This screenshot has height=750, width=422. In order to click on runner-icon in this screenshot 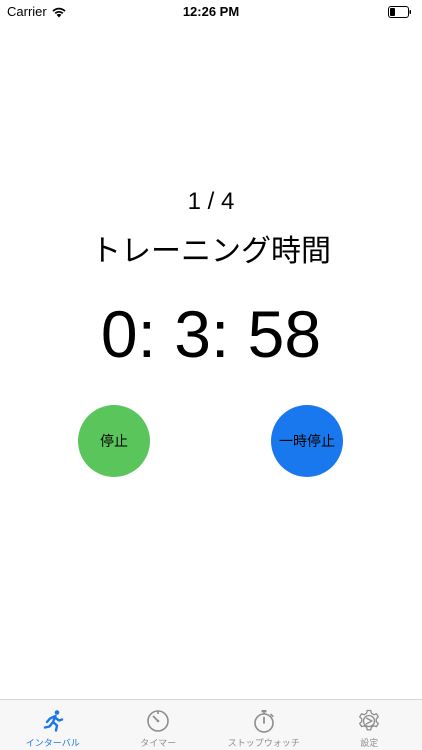, I will do `click(53, 721)`.